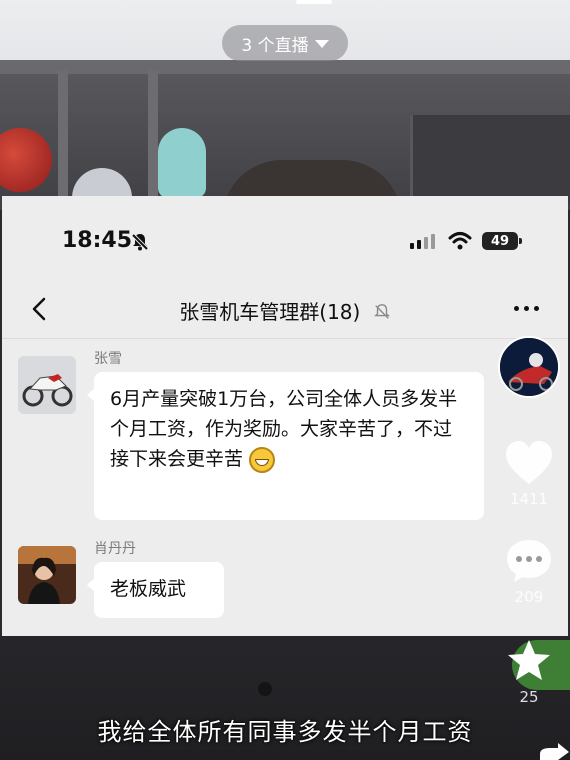  Describe the element at coordinates (529, 561) in the screenshot. I see `comment-icon` at that location.